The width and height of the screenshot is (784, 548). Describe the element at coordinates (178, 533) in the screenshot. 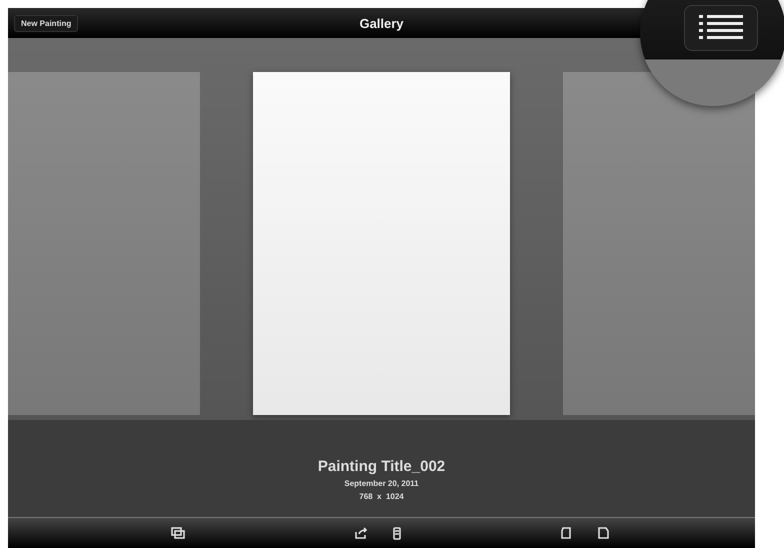

I see `copy-icon` at that location.